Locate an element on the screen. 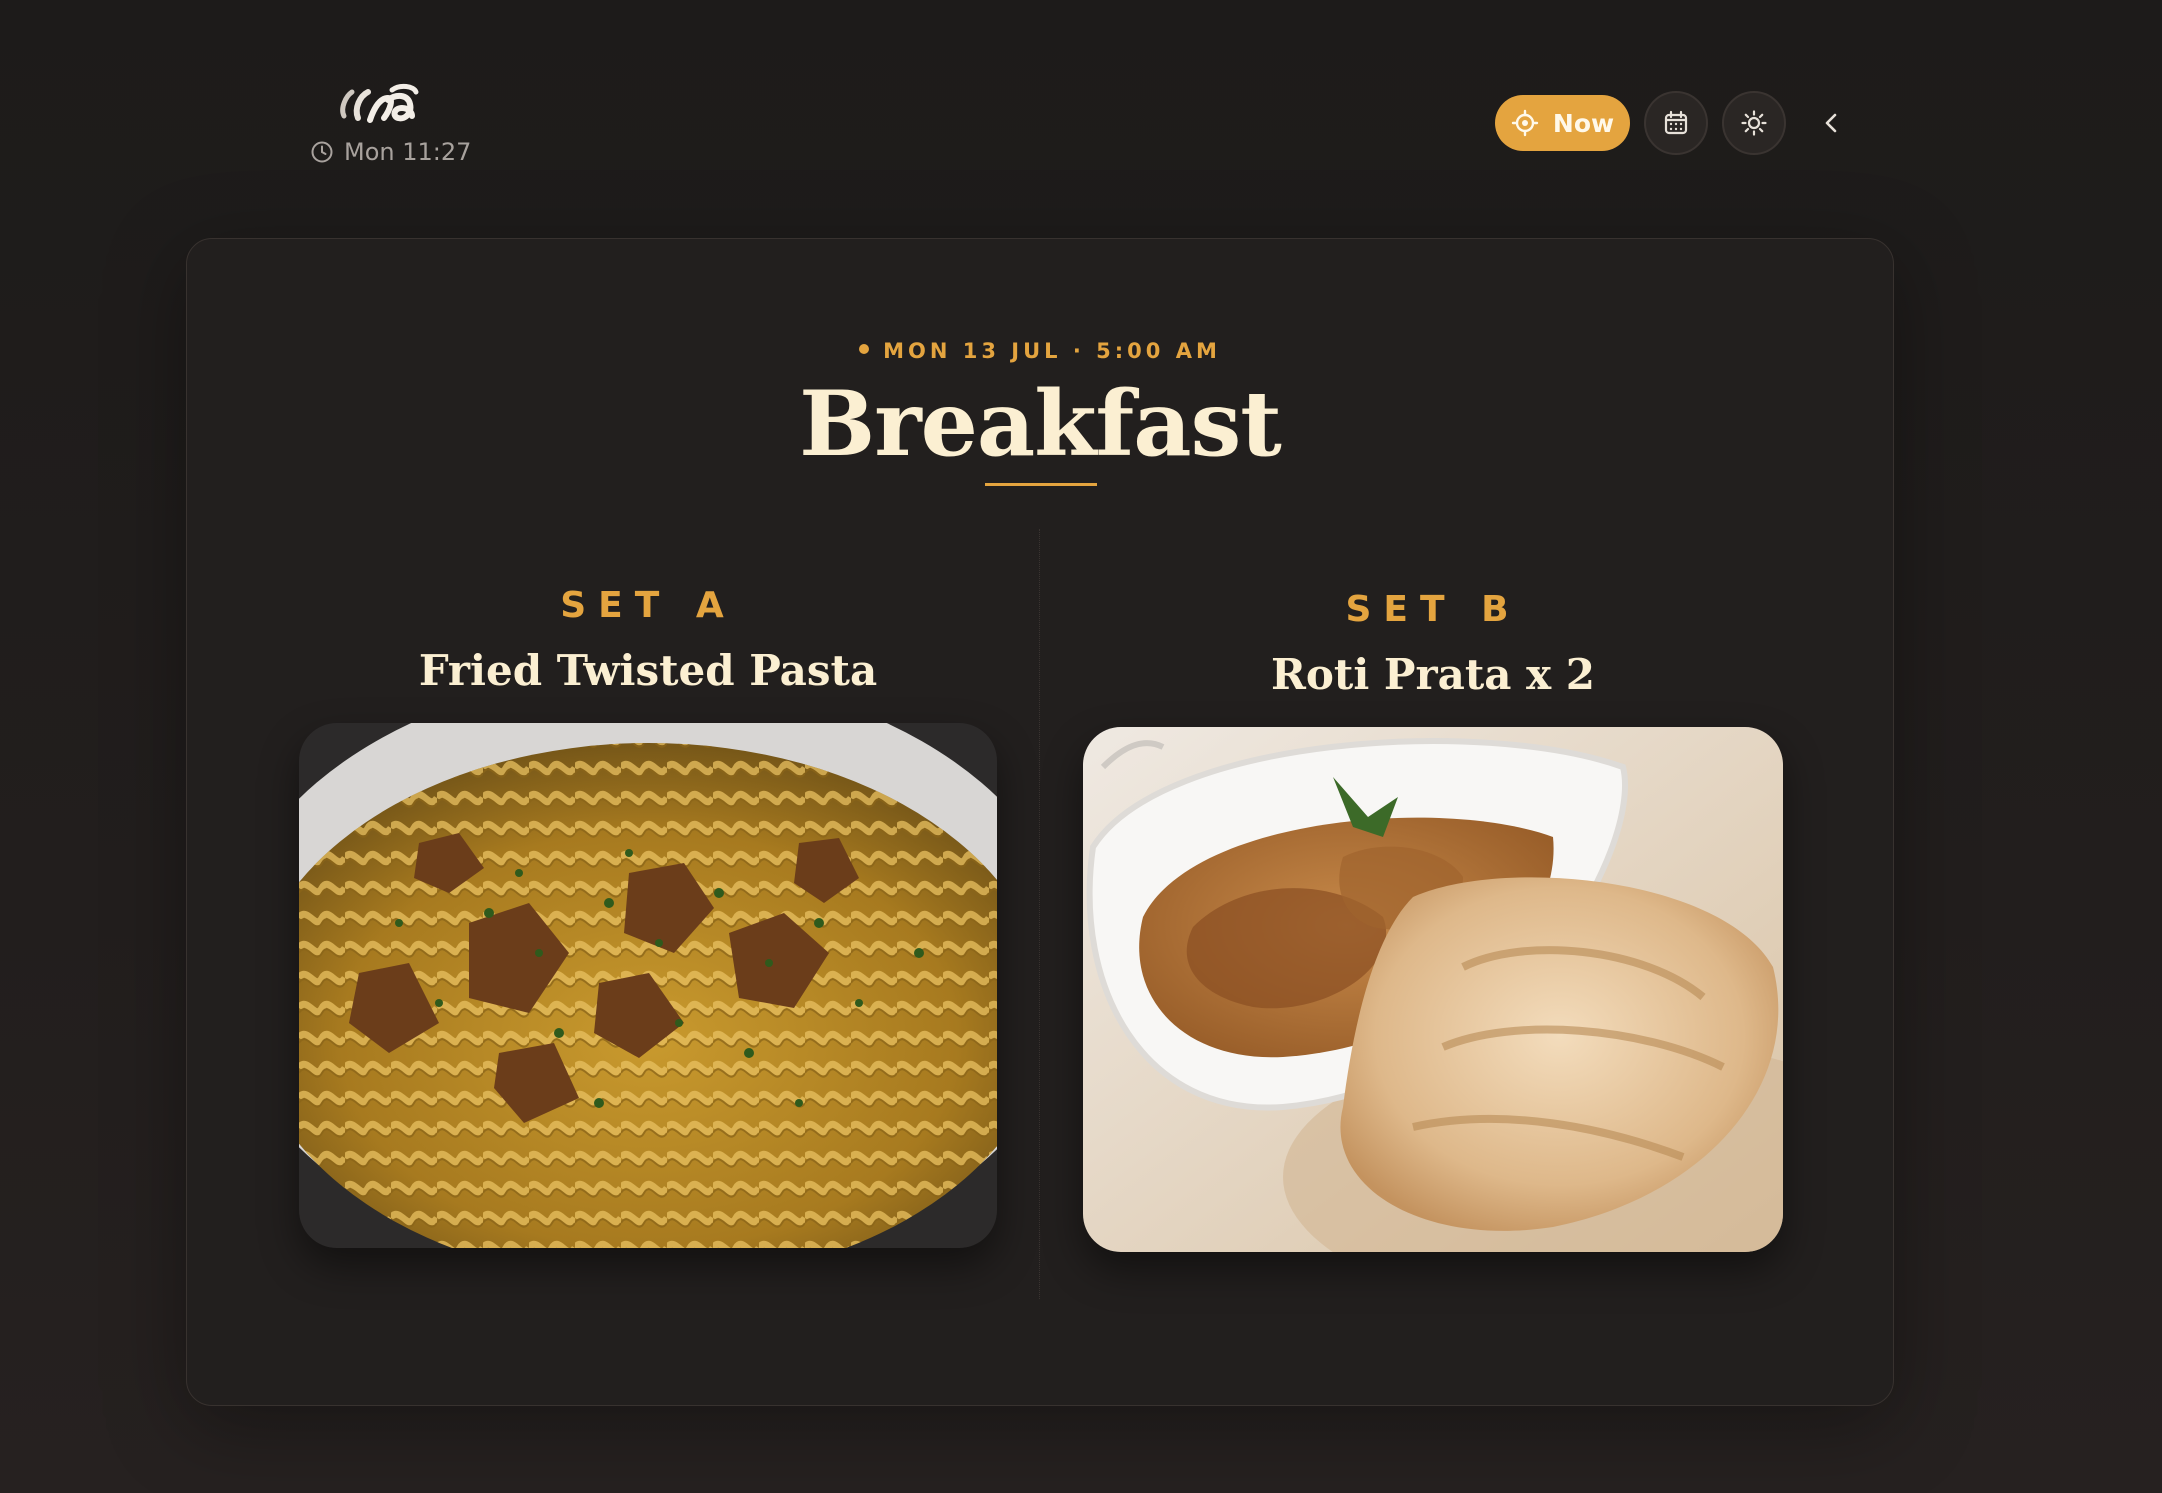 The image size is (2162, 1493). collapse-button is located at coordinates (1832, 123).